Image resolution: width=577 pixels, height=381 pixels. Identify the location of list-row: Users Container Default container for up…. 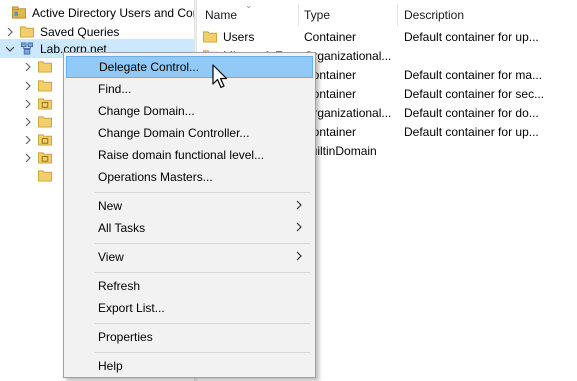
(387, 36).